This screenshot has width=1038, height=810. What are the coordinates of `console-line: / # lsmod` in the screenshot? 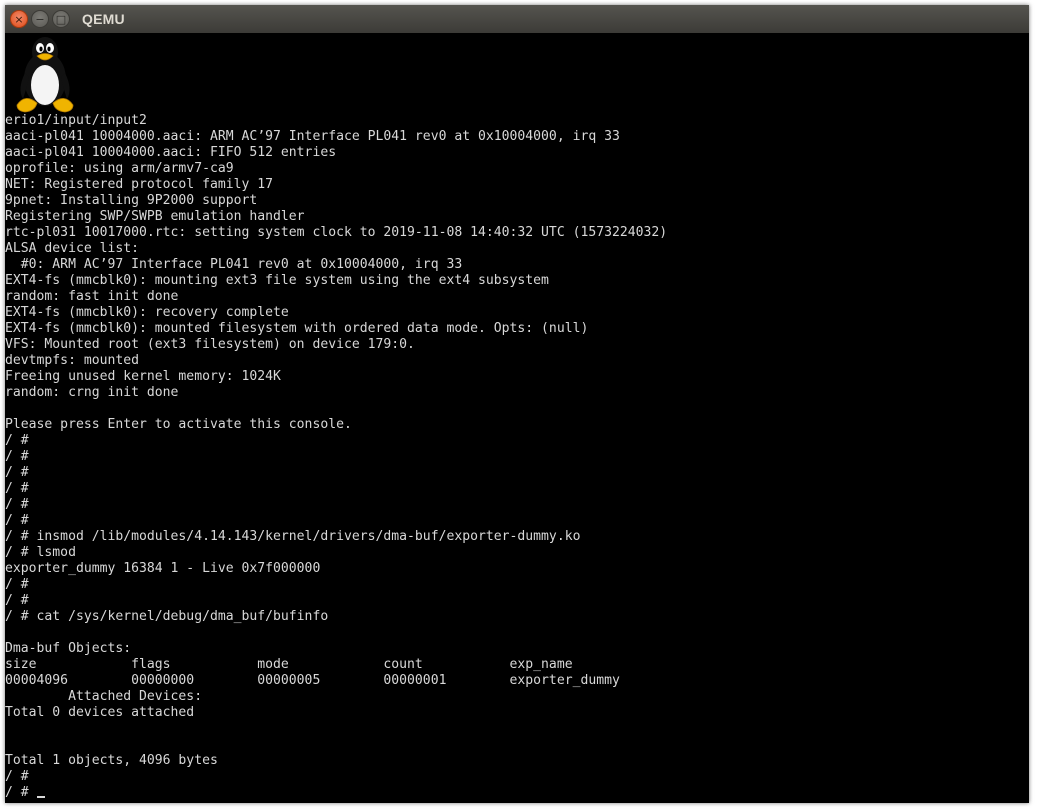 It's located at (40, 552).